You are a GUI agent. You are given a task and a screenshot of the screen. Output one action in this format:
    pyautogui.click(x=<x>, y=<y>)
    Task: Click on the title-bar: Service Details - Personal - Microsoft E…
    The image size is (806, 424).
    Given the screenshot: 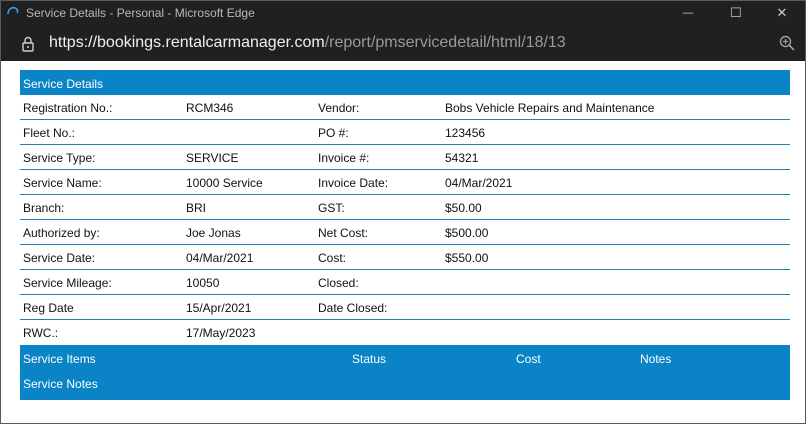 What is the action you would take?
    pyautogui.click(x=403, y=13)
    